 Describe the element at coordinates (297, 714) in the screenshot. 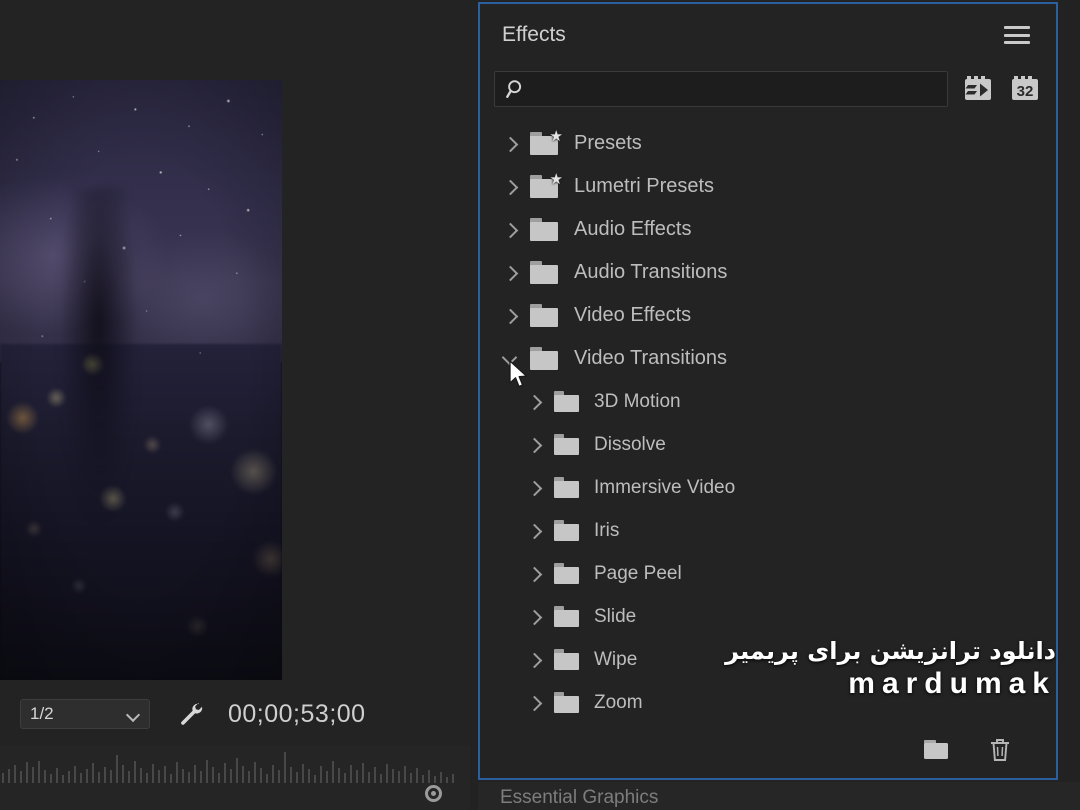

I see `playhead-timecode: 00;00;53;00` at that location.